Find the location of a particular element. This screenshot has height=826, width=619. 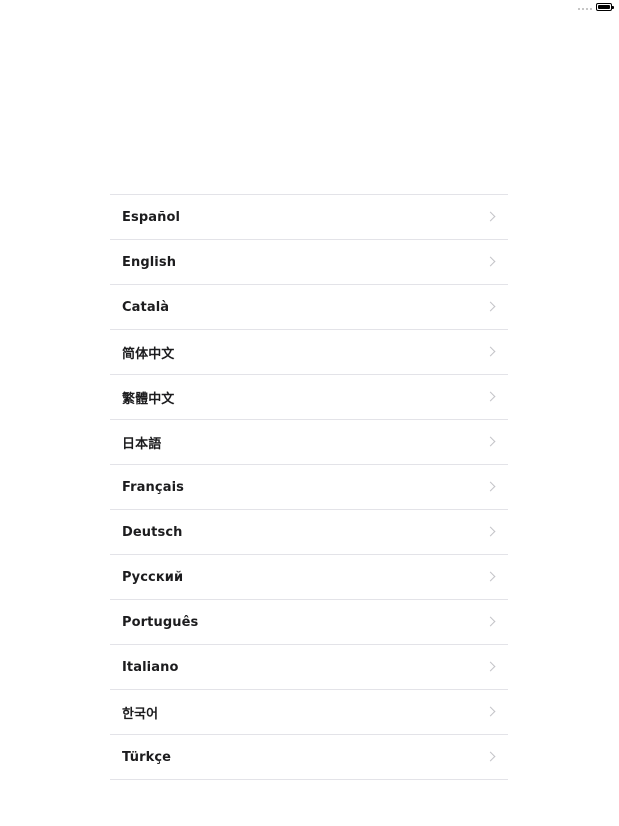

language-label: Türkçe is located at coordinates (147, 757).